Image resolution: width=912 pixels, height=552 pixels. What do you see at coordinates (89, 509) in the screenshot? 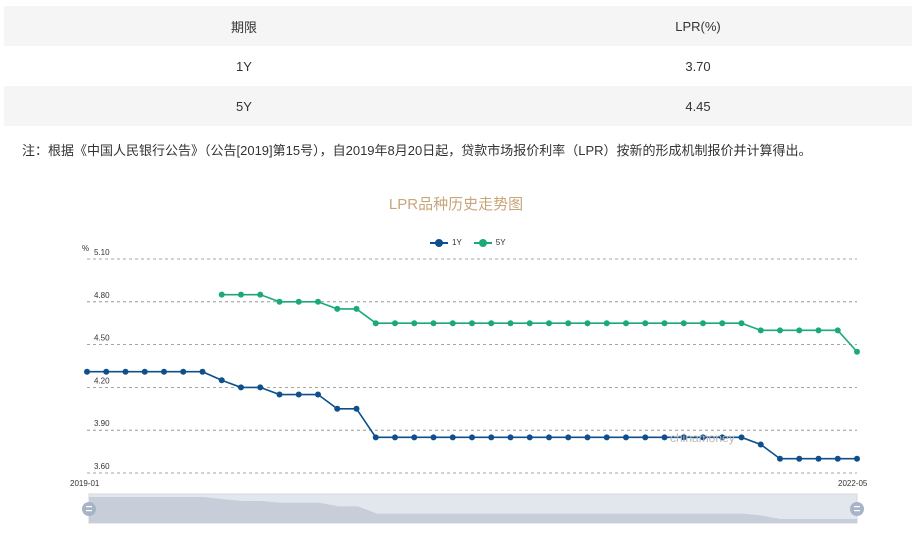
I see `data-zoom-handle-left` at bounding box center [89, 509].